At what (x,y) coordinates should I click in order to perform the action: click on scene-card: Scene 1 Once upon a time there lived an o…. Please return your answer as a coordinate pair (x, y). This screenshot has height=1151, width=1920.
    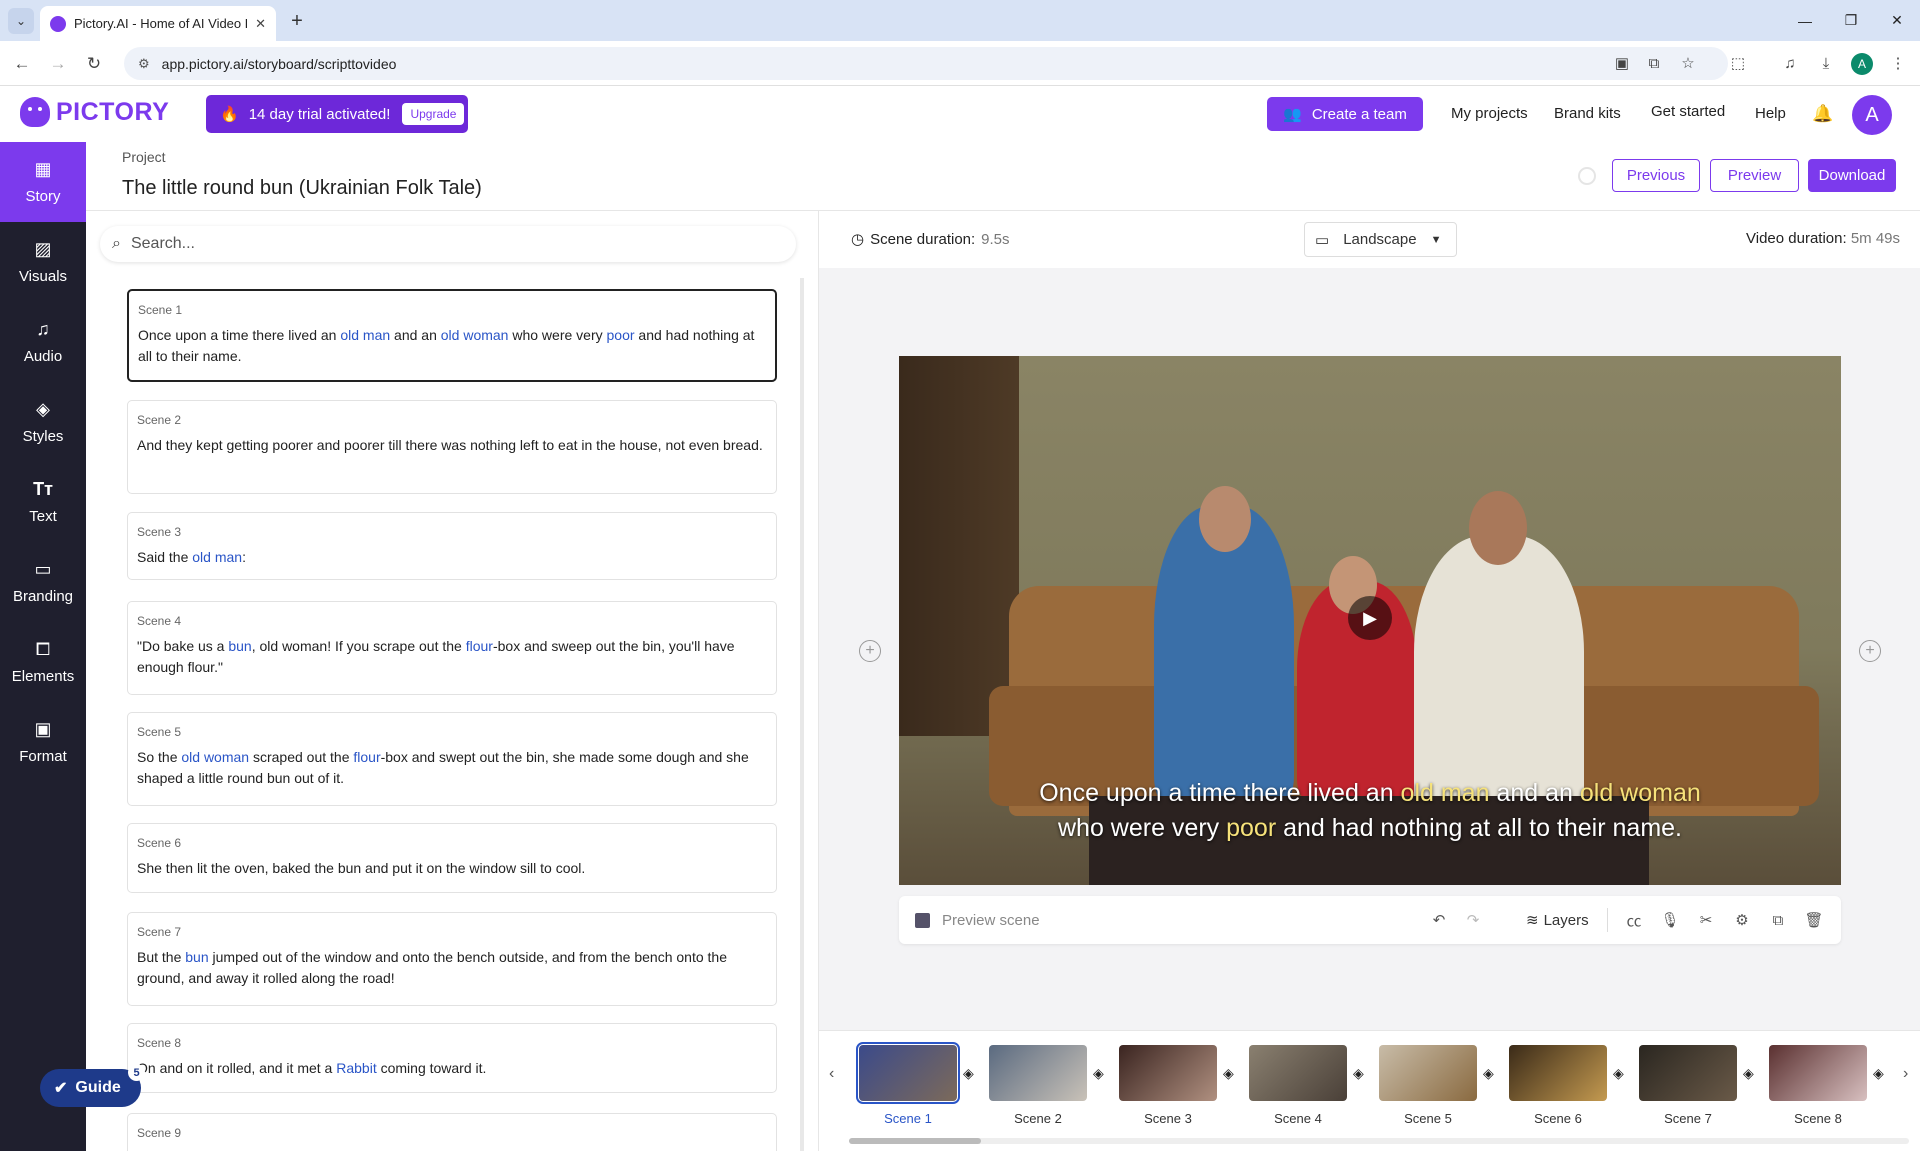
    Looking at the image, I should click on (452, 335).